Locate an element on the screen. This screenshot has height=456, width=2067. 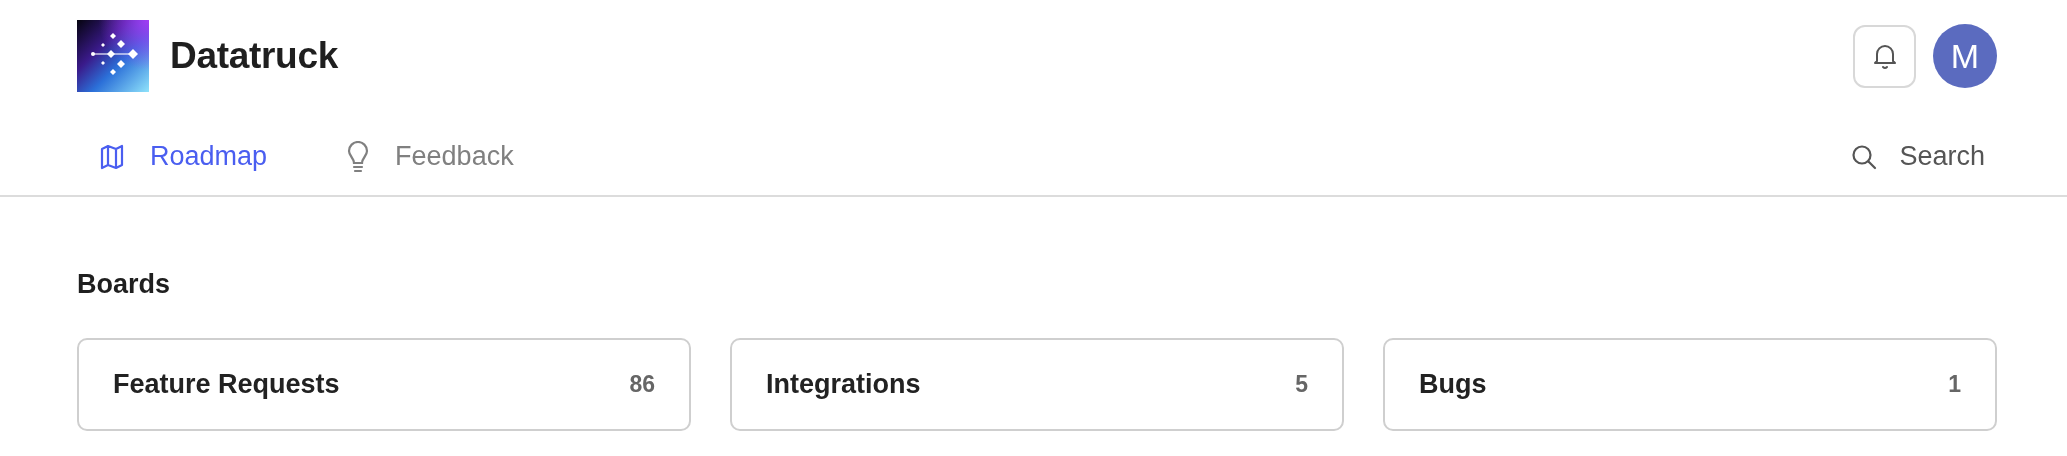
bell-icon is located at coordinates (1884, 56).